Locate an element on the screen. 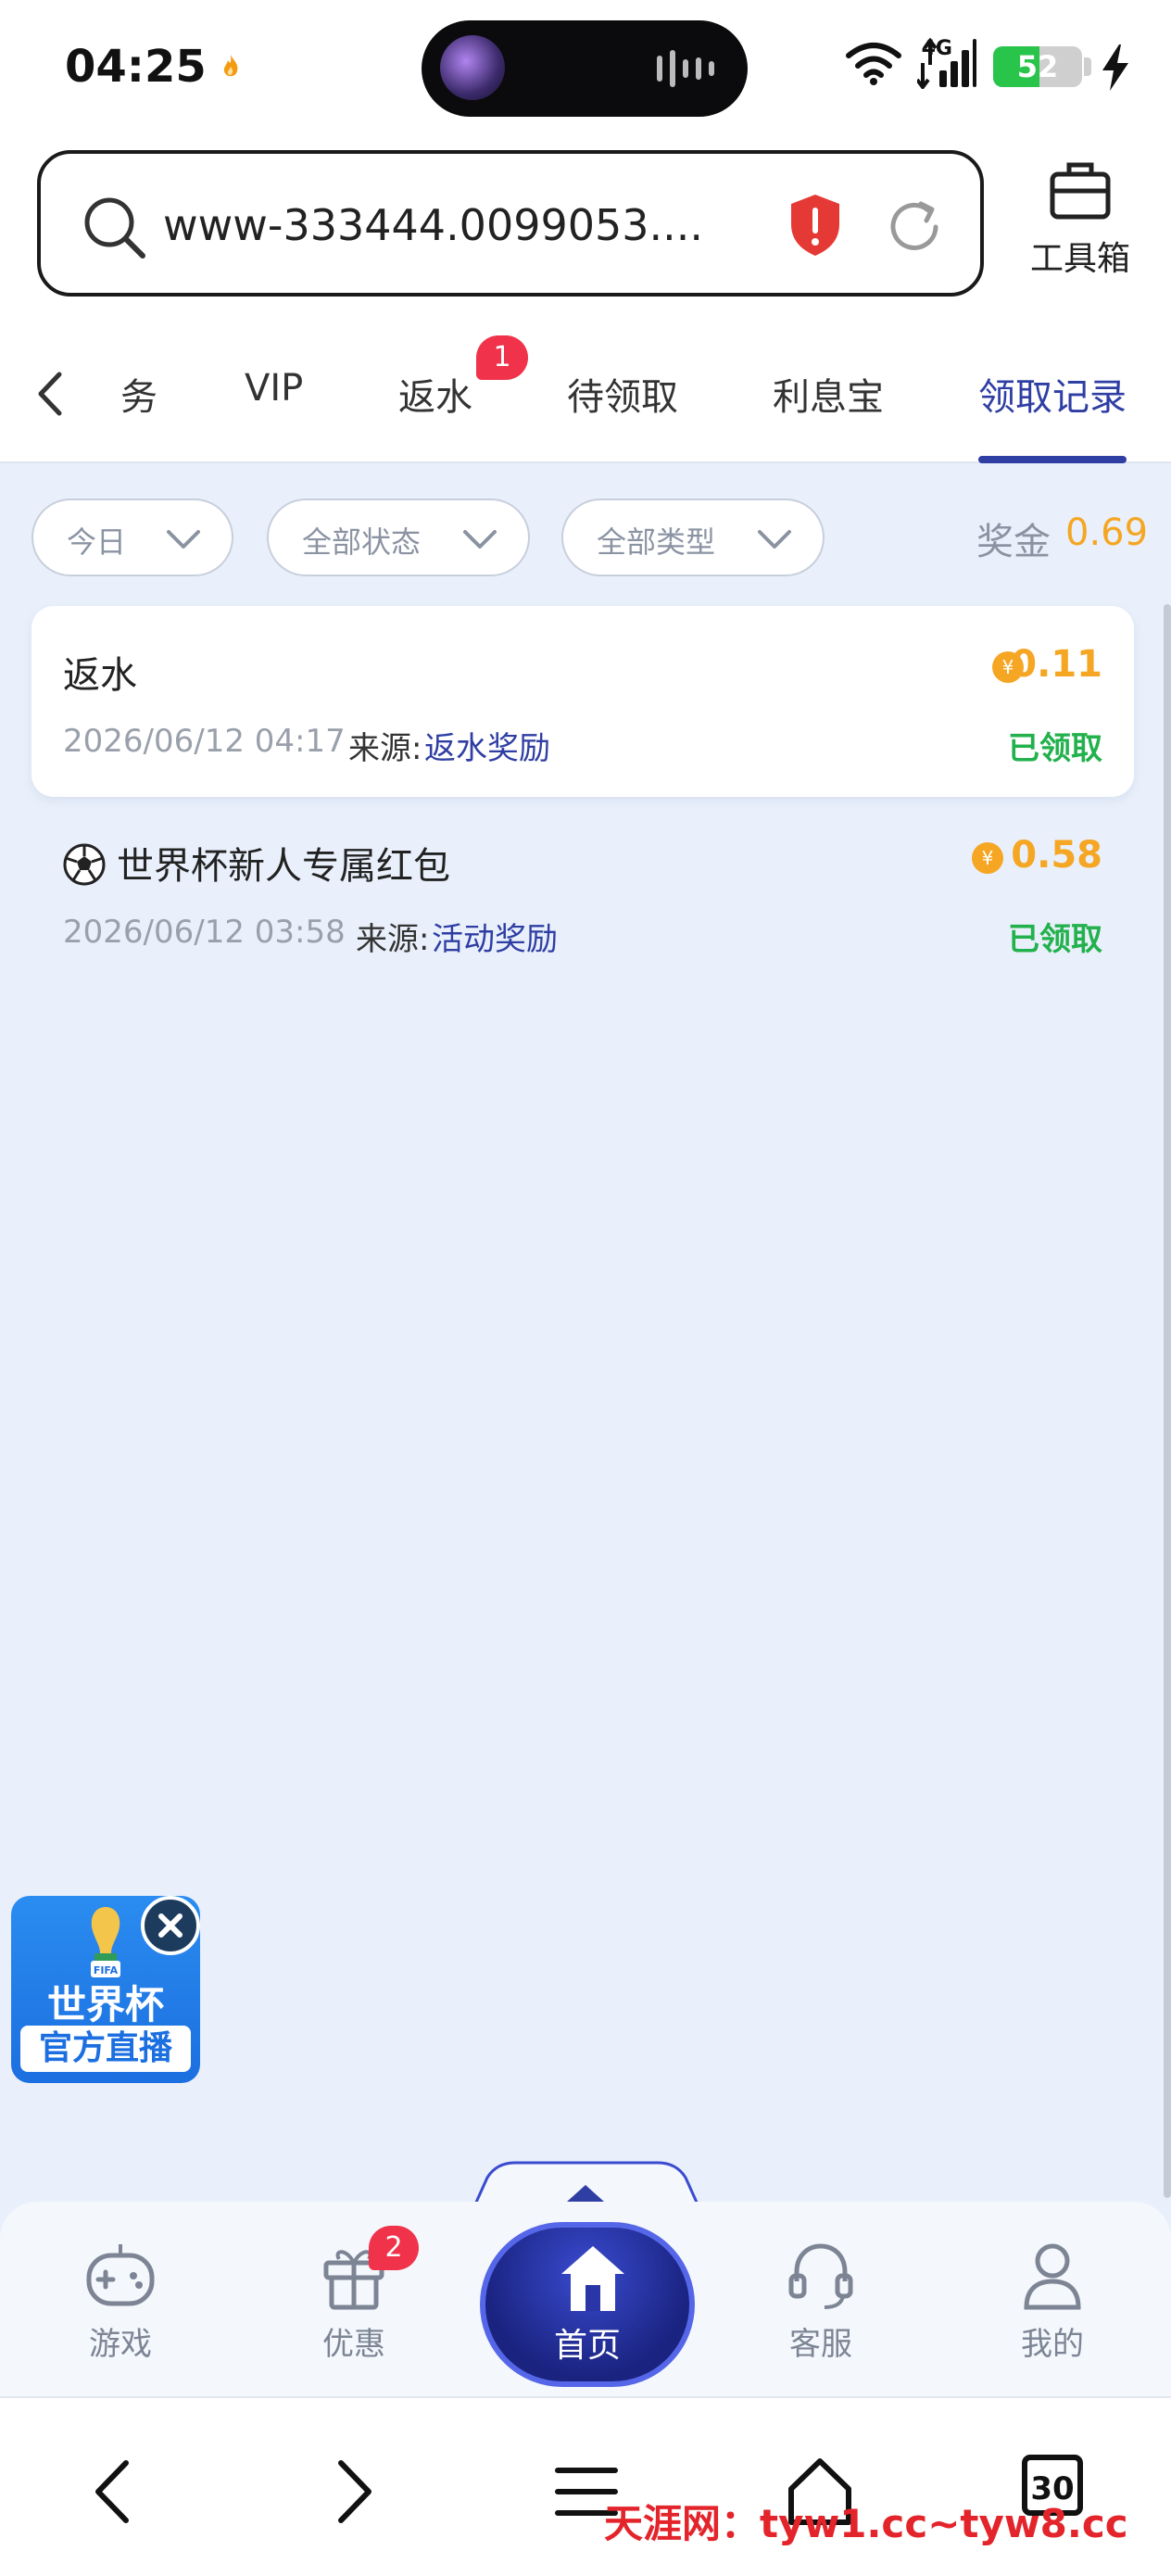 The width and height of the screenshot is (1171, 2576). status-time: 04:25 is located at coordinates (136, 67).